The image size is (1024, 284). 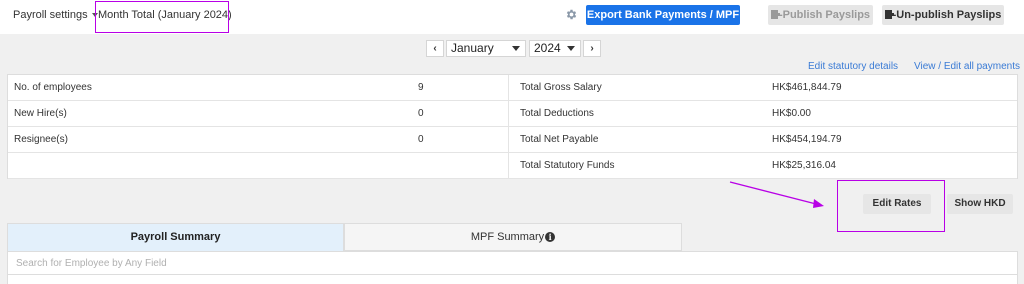 I want to click on row-description: Total Gross Salary, so click(x=561, y=87).